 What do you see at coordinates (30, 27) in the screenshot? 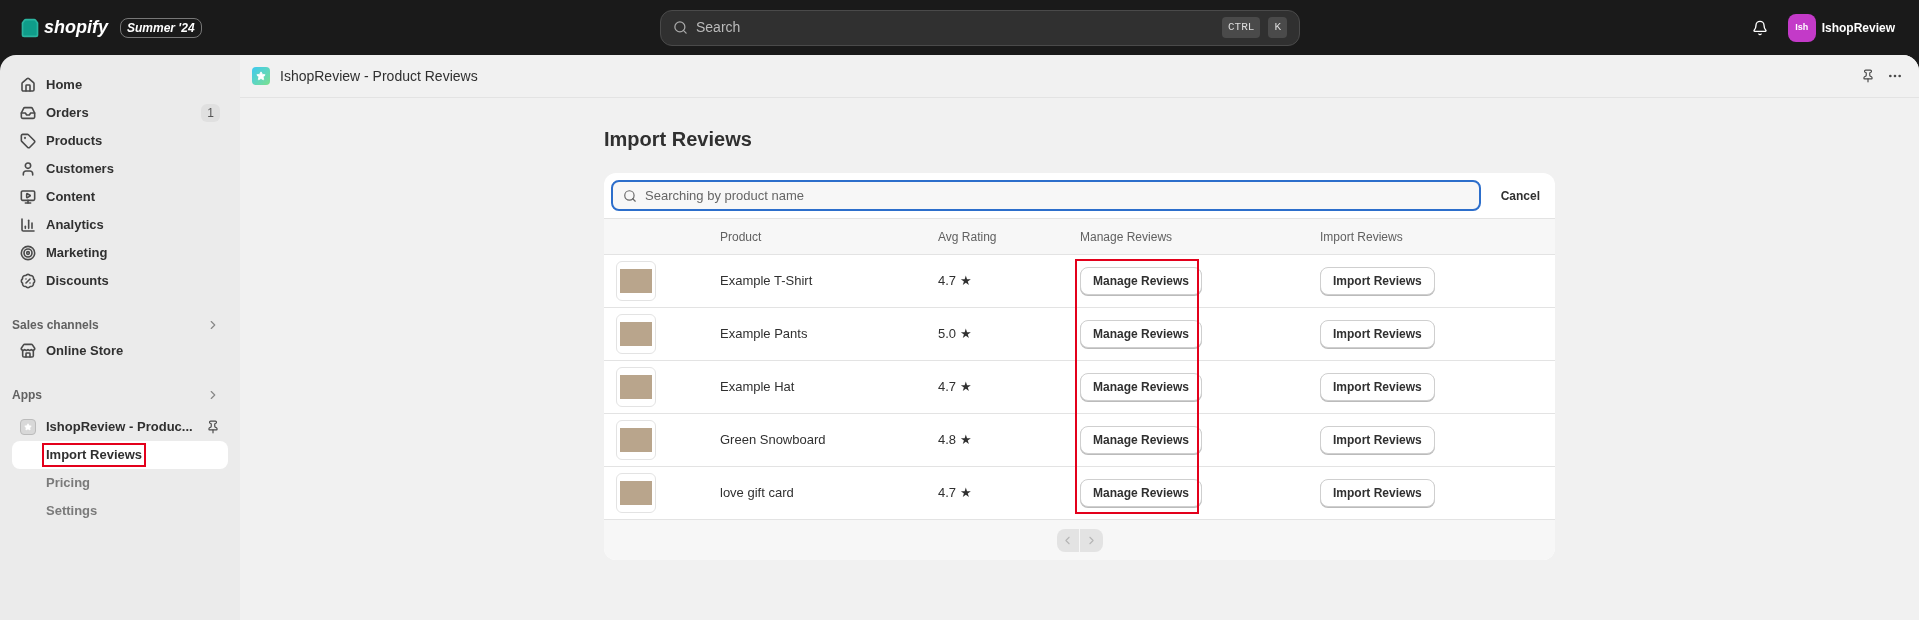
I see `shopping-bag-logo-icon` at bounding box center [30, 27].